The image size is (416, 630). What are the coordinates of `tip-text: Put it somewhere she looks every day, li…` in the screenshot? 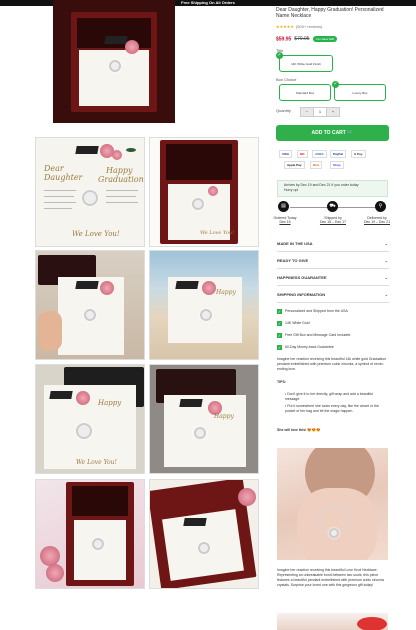 It's located at (332, 408).